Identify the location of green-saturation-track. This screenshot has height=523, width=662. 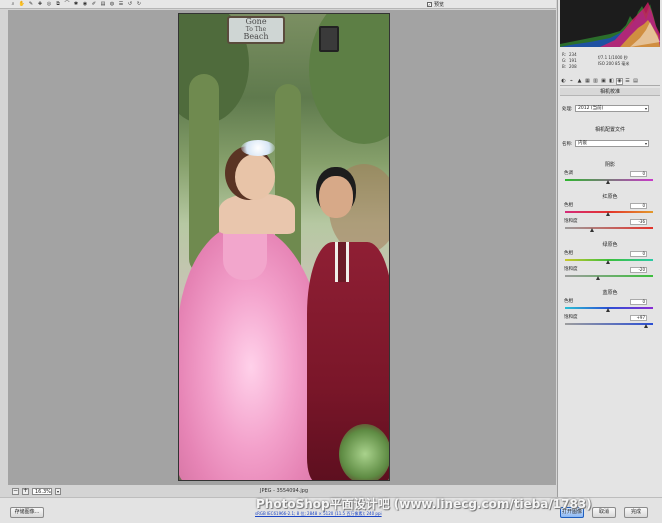
(609, 276).